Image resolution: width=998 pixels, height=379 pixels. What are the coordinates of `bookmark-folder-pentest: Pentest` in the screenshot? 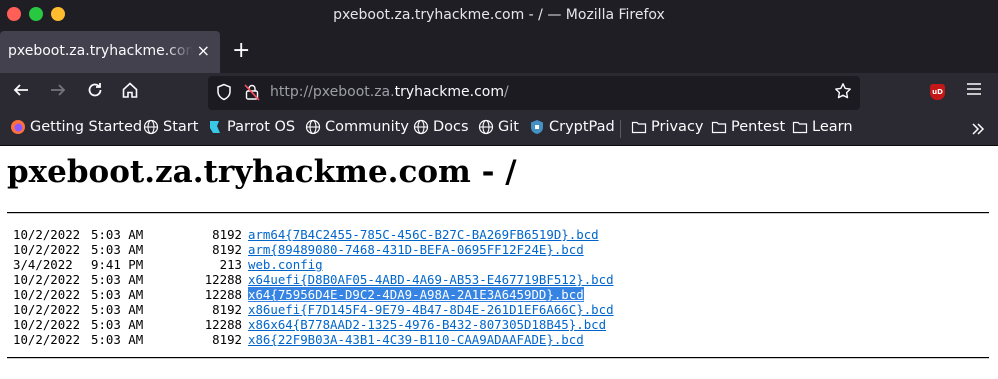 It's located at (748, 127).